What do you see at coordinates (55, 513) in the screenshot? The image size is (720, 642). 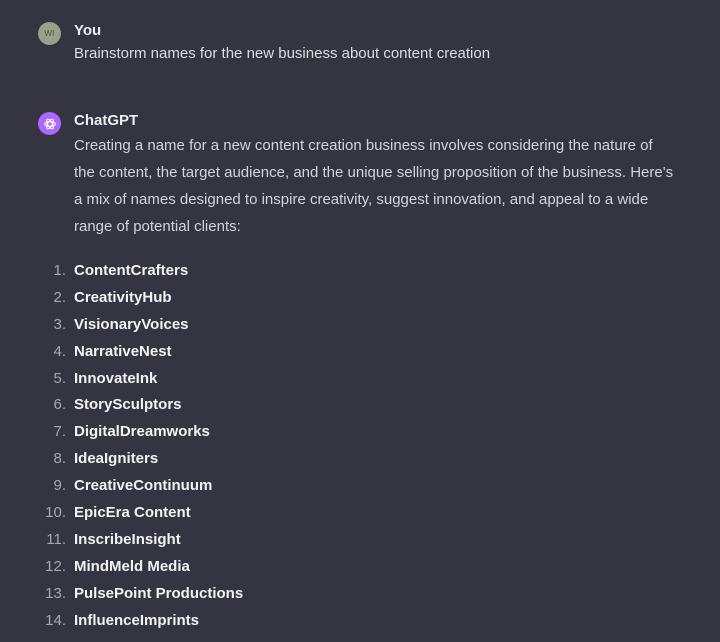 I see `list-item-number: 10.` at bounding box center [55, 513].